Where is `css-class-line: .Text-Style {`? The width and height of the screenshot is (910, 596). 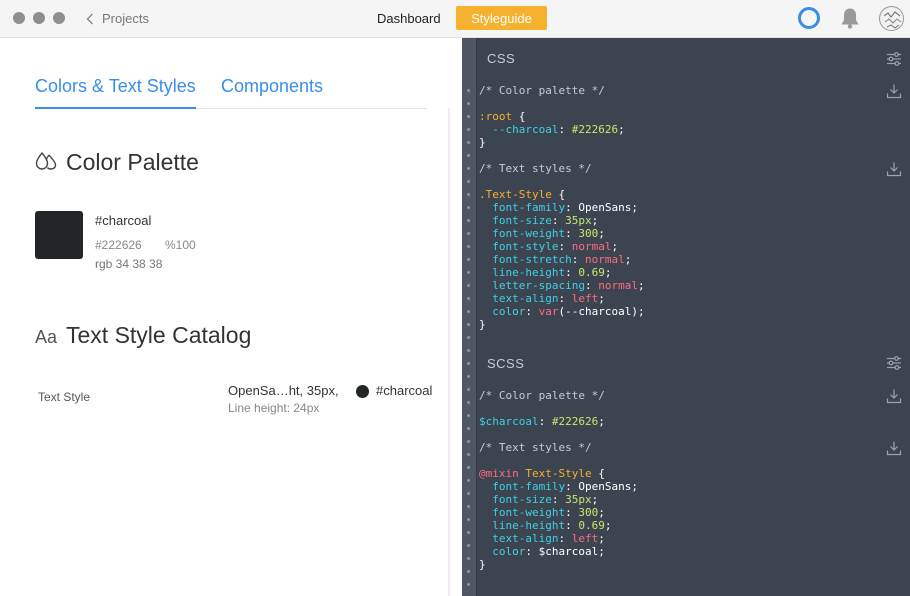
css-class-line: .Text-Style { is located at coordinates (522, 194).